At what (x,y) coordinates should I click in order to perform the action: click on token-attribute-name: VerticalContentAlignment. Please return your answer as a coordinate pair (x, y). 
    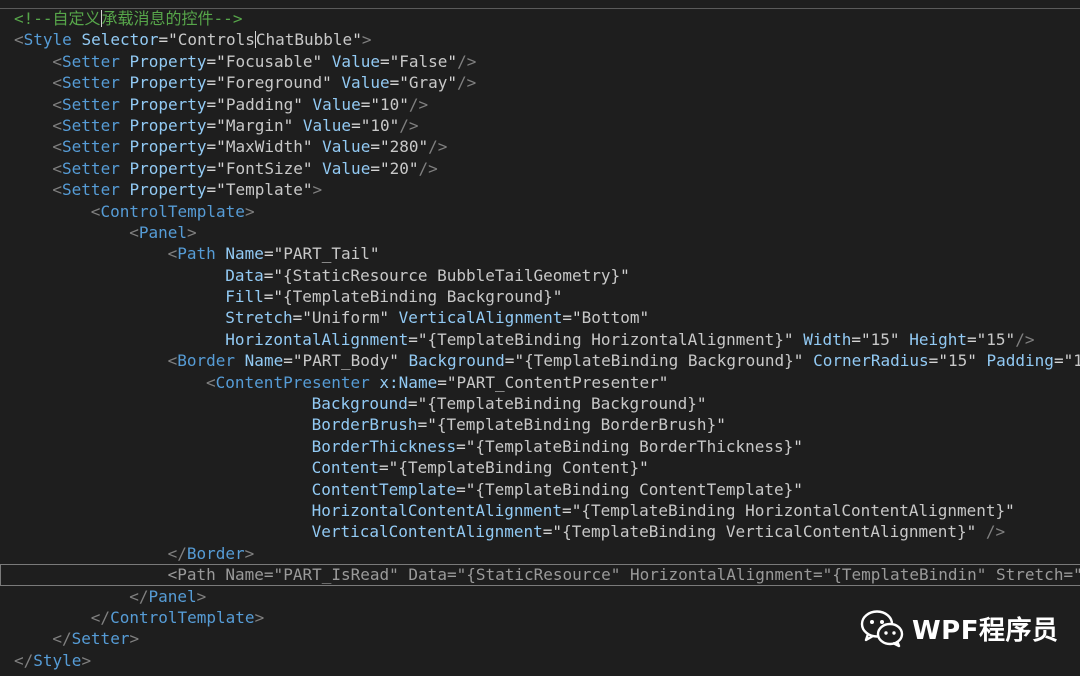
    Looking at the image, I should click on (427, 532).